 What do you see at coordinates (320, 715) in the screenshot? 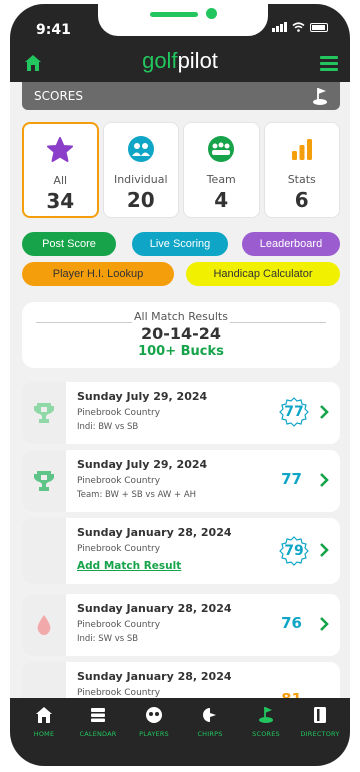
I see `directory-icon` at bounding box center [320, 715].